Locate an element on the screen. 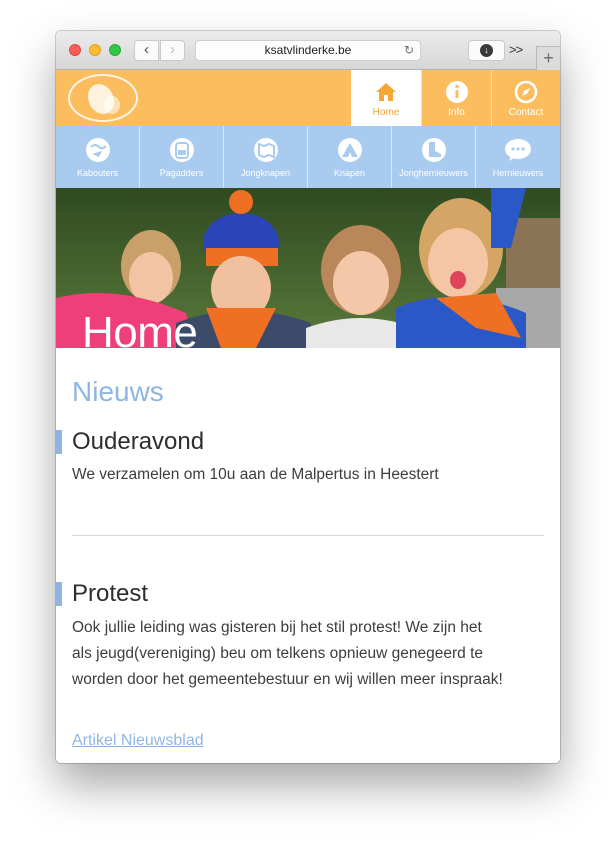 Image resolution: width=616 pixels, height=843 pixels. new-tab-button: + is located at coordinates (548, 58).